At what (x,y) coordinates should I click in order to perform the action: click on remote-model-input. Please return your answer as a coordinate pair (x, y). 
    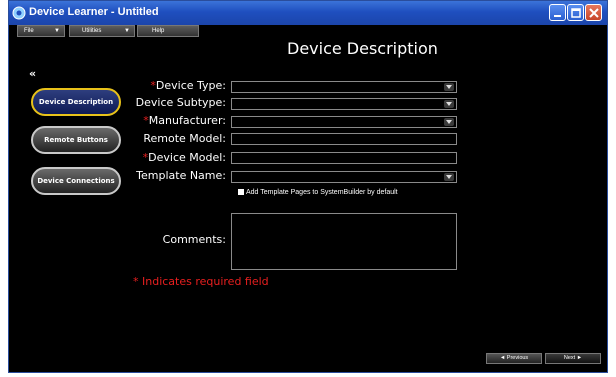
    Looking at the image, I should click on (344, 139).